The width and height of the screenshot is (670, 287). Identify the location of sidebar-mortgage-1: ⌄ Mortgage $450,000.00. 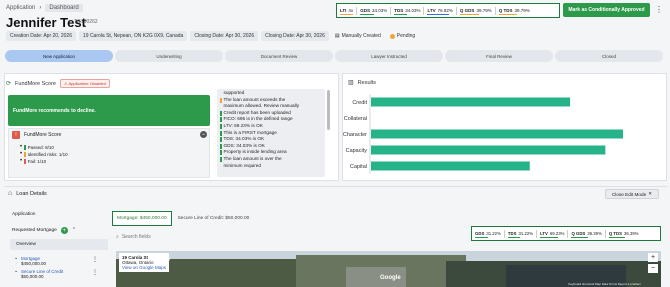
(30, 261).